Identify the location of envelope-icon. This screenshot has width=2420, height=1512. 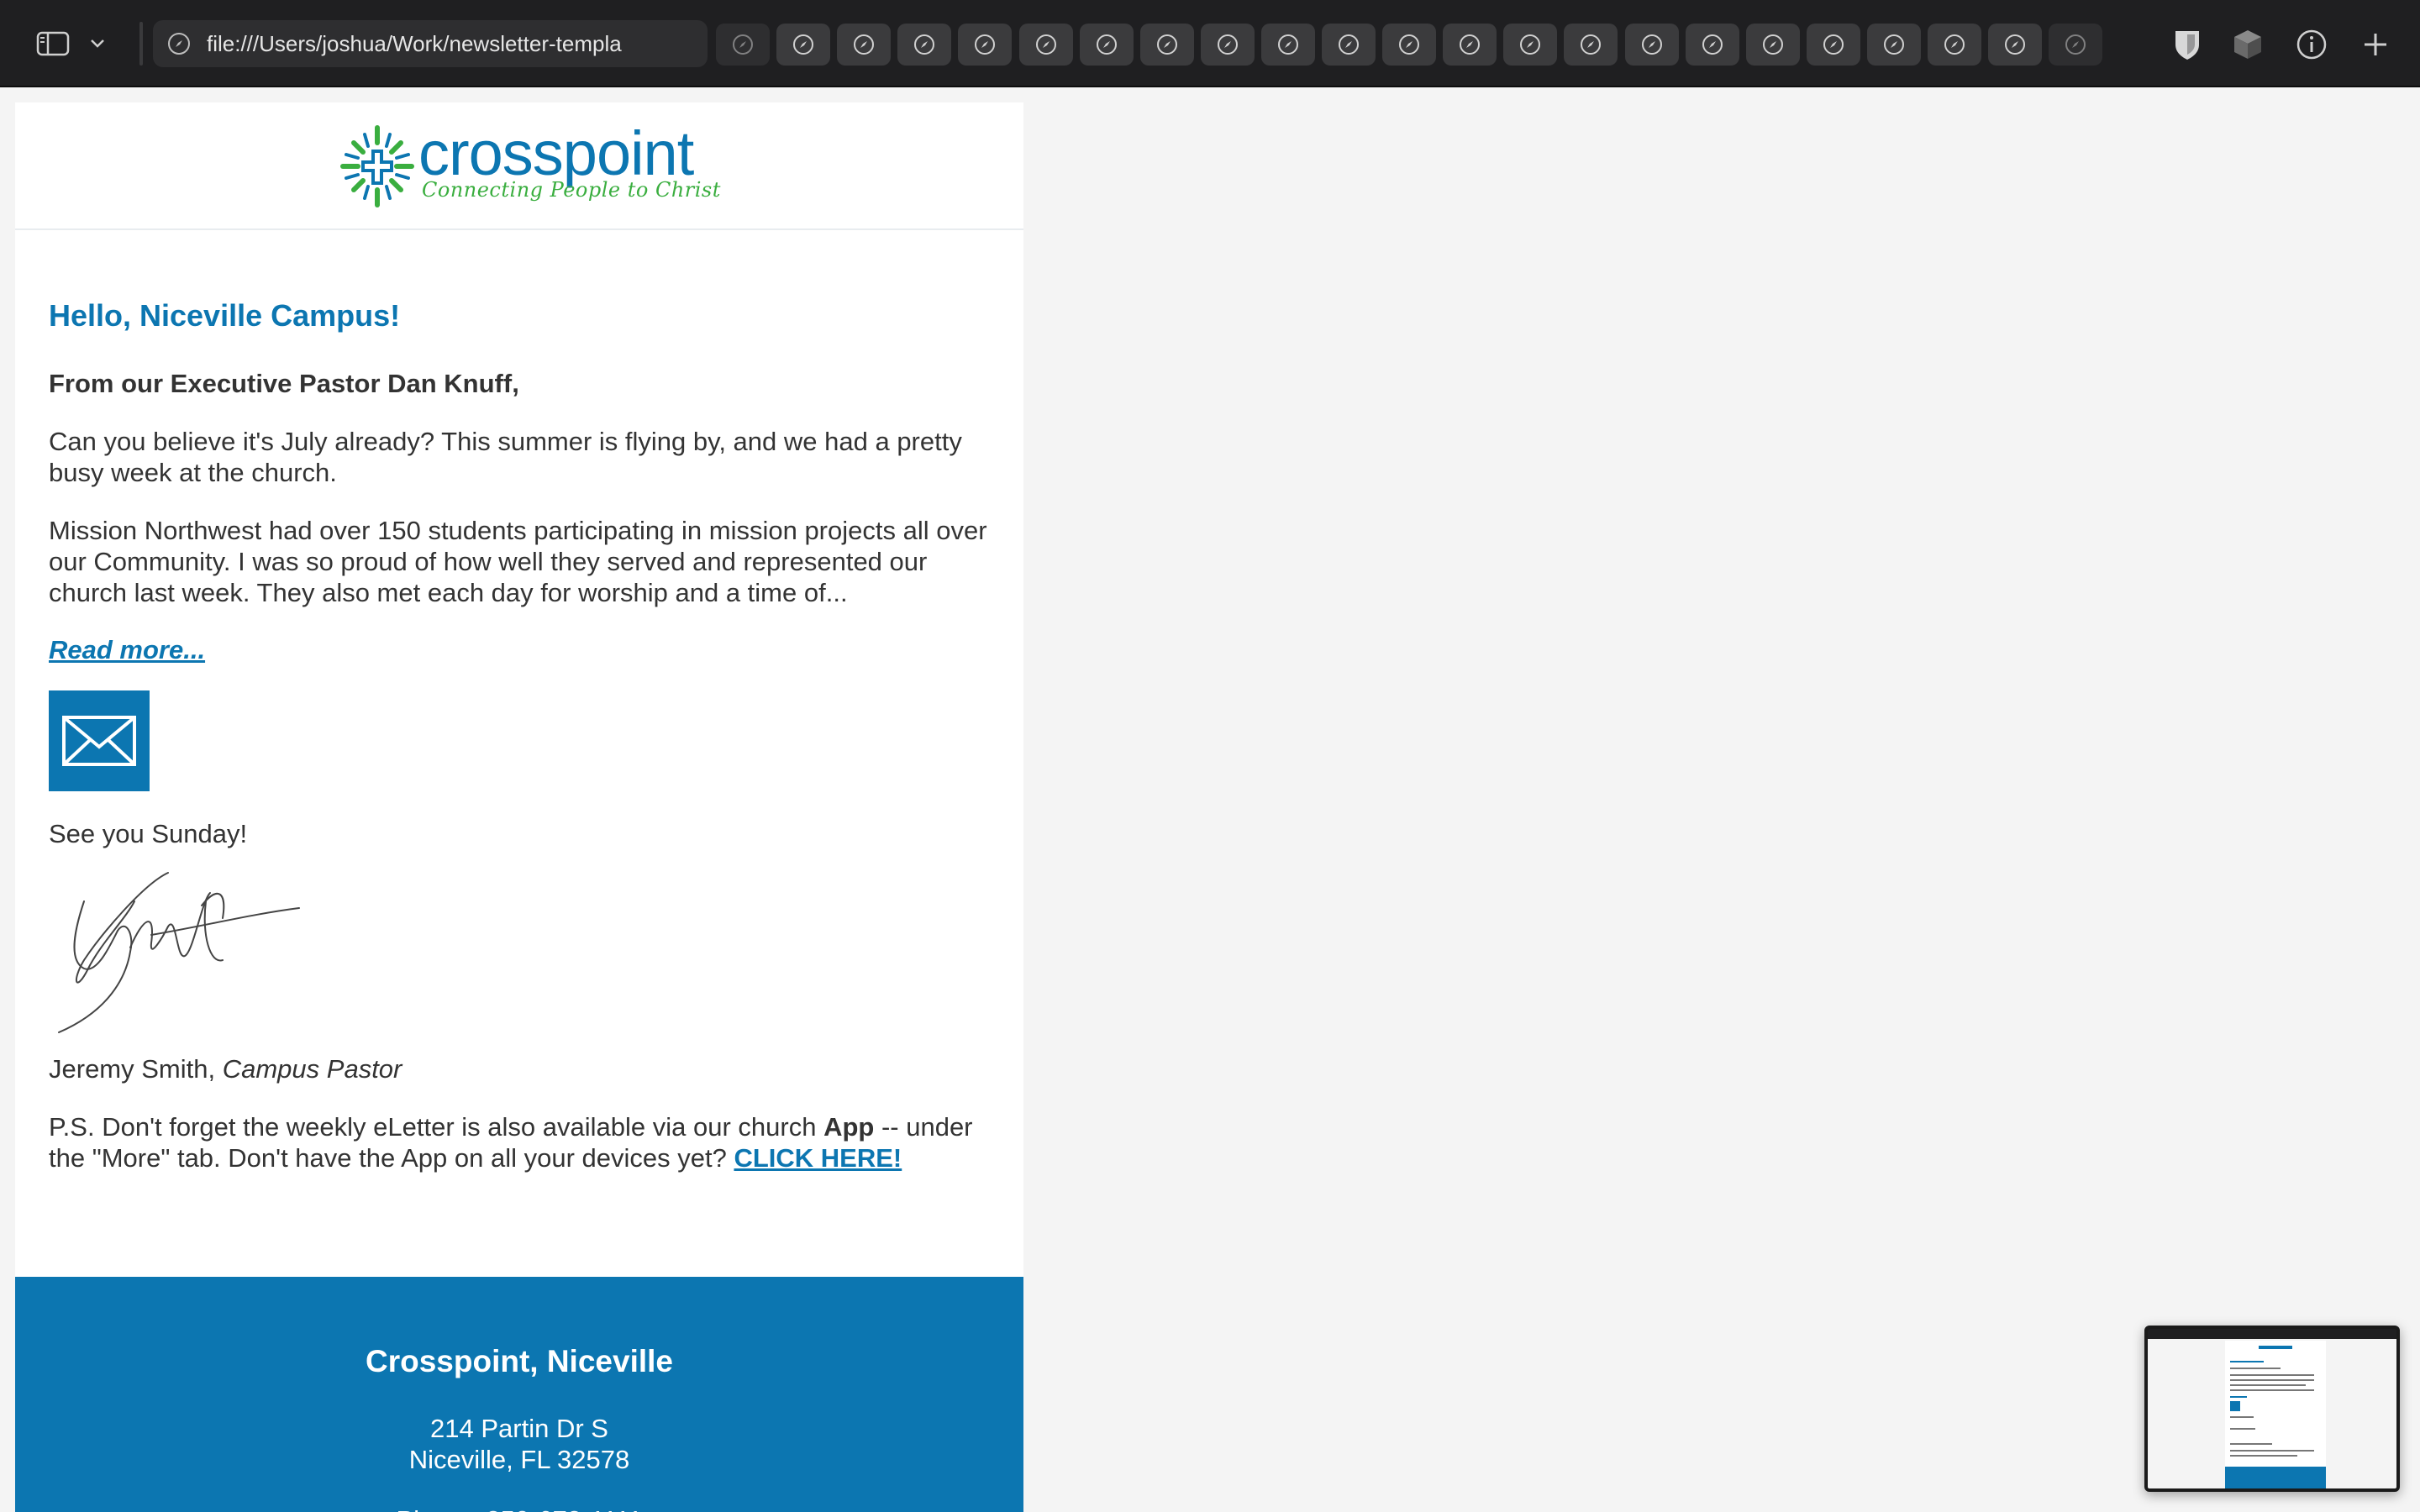
(99, 741).